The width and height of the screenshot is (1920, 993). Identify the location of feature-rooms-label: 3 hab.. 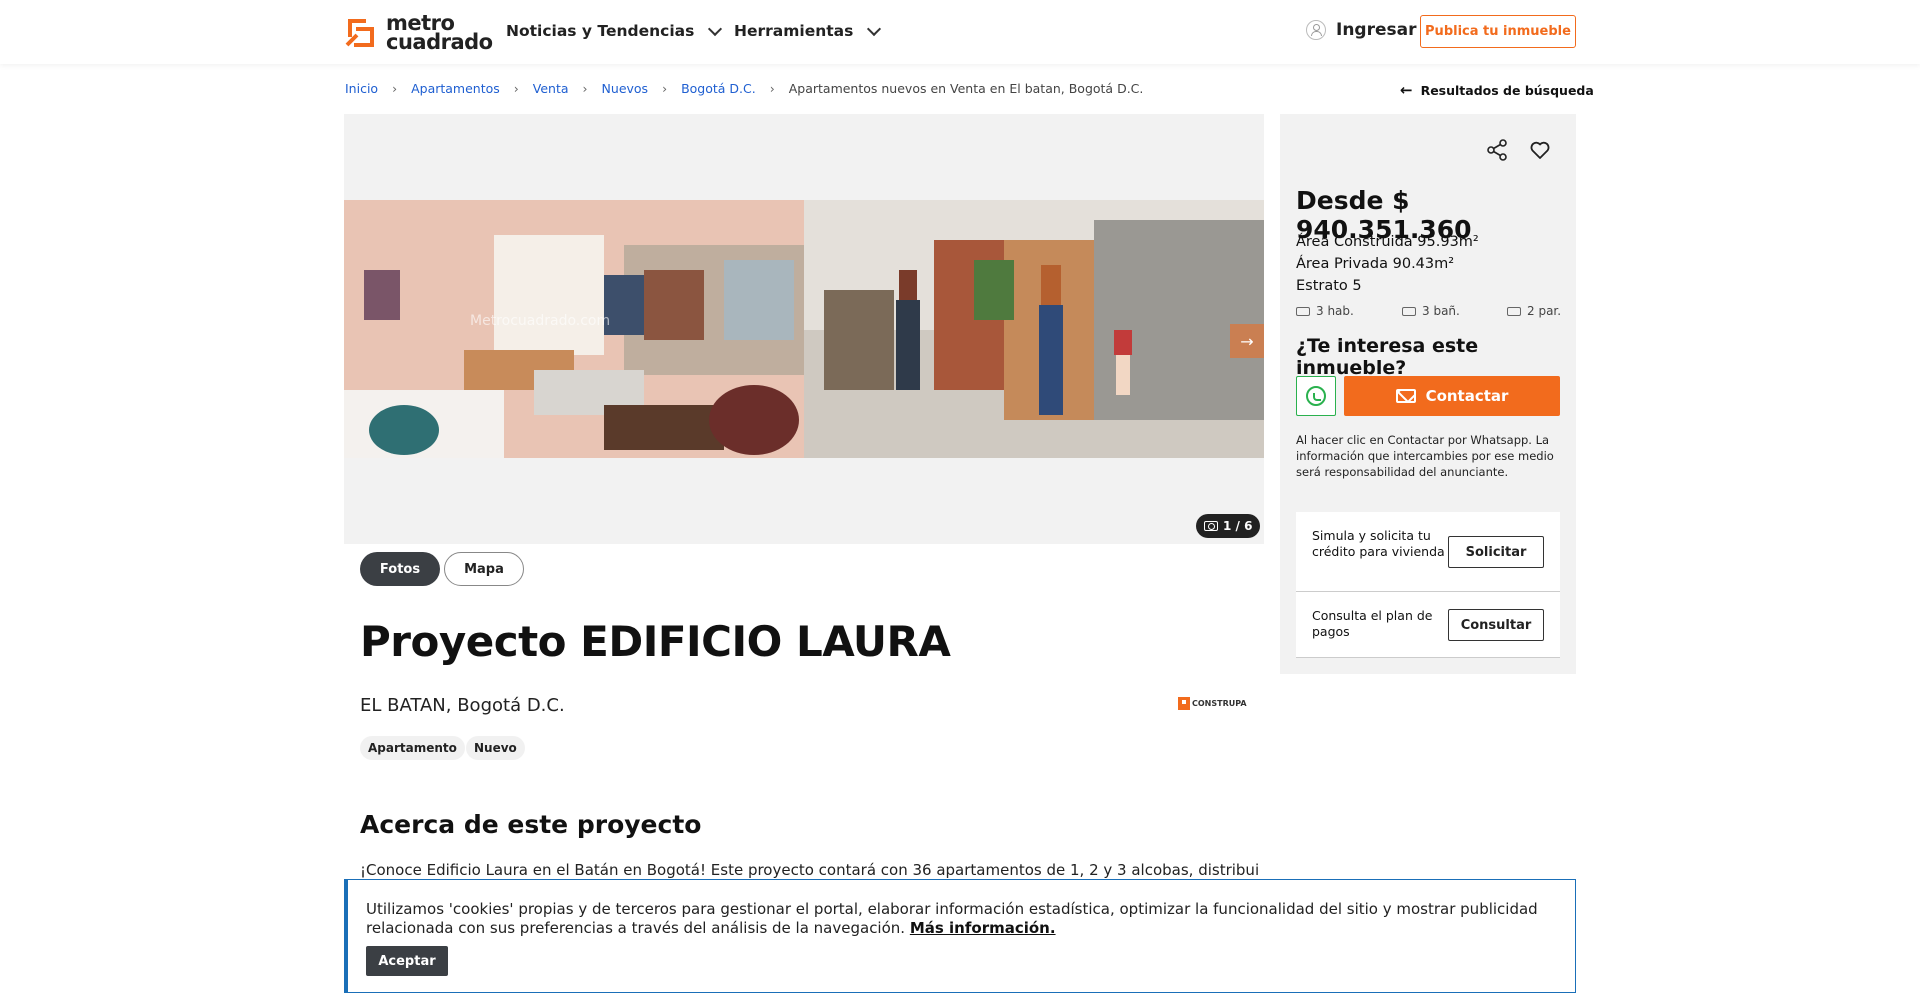
(1335, 311).